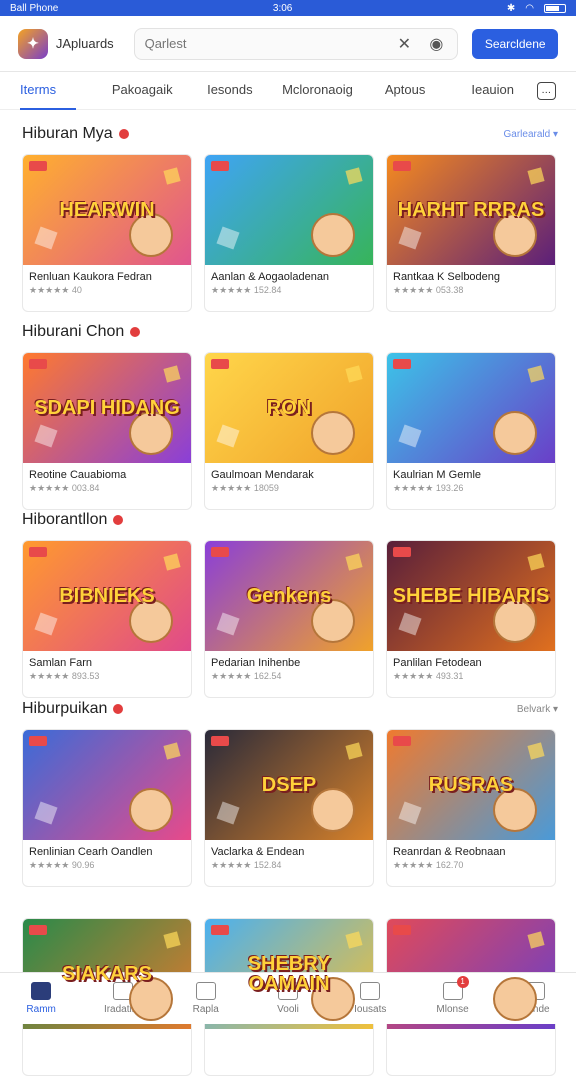  Describe the element at coordinates (536, 8) in the screenshot. I see `status-icons: ✱ ◠` at that location.